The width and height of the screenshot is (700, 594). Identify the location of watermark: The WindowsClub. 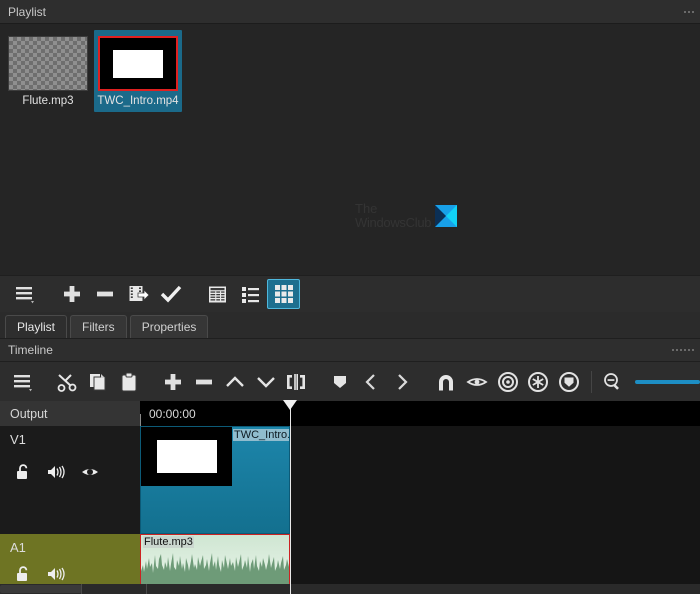
(406, 215).